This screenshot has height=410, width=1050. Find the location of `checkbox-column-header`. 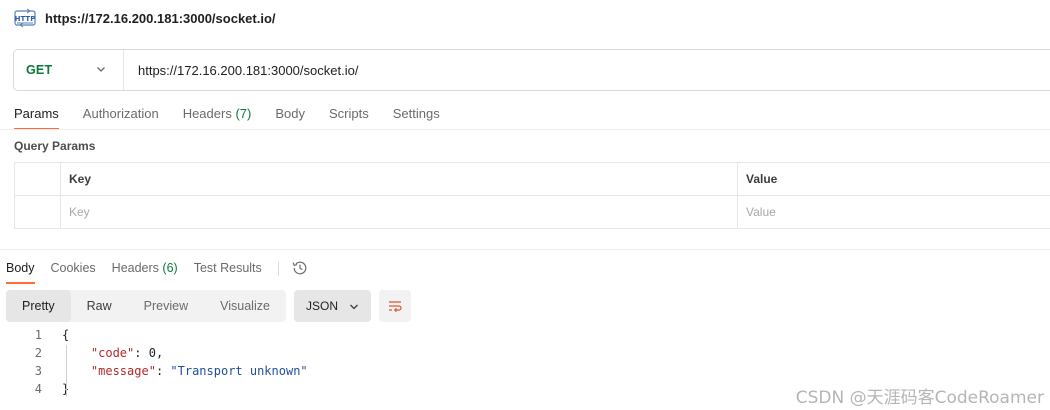

checkbox-column-header is located at coordinates (37, 179).